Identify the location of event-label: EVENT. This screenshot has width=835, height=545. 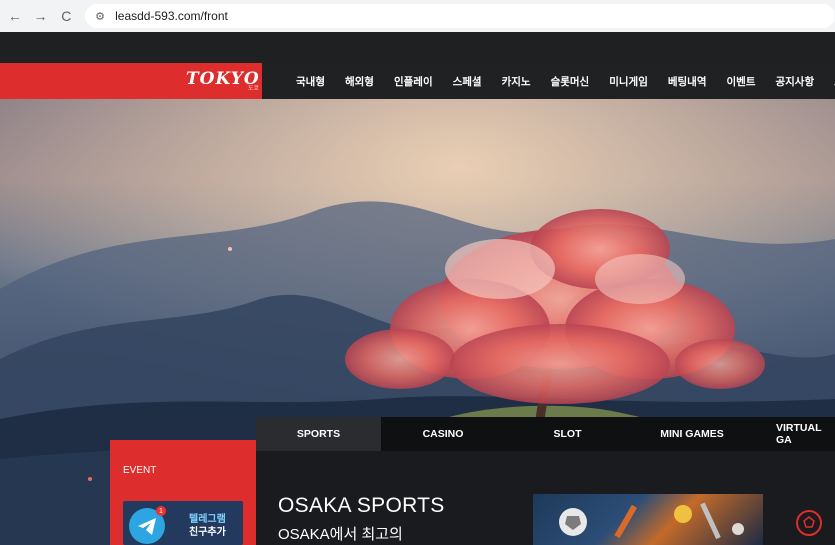
(140, 470).